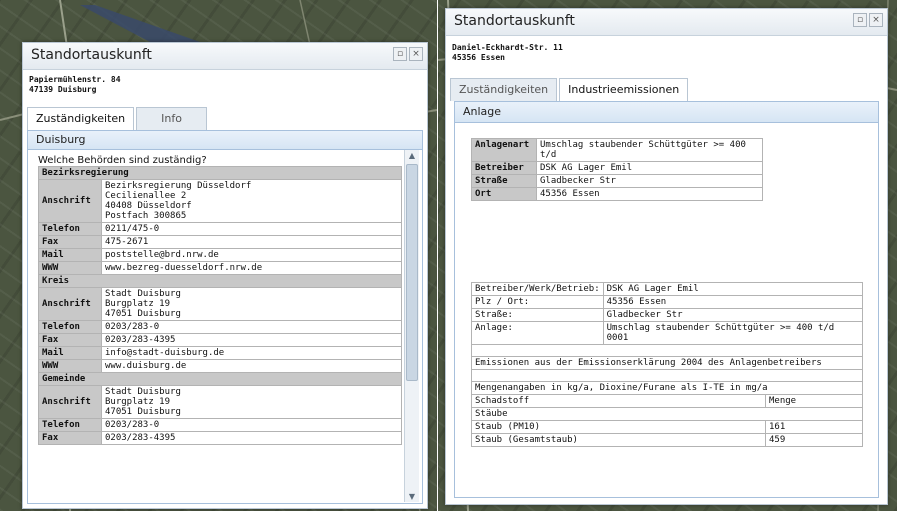 The image size is (897, 511). I want to click on emissions-group: Stäube, so click(667, 414).